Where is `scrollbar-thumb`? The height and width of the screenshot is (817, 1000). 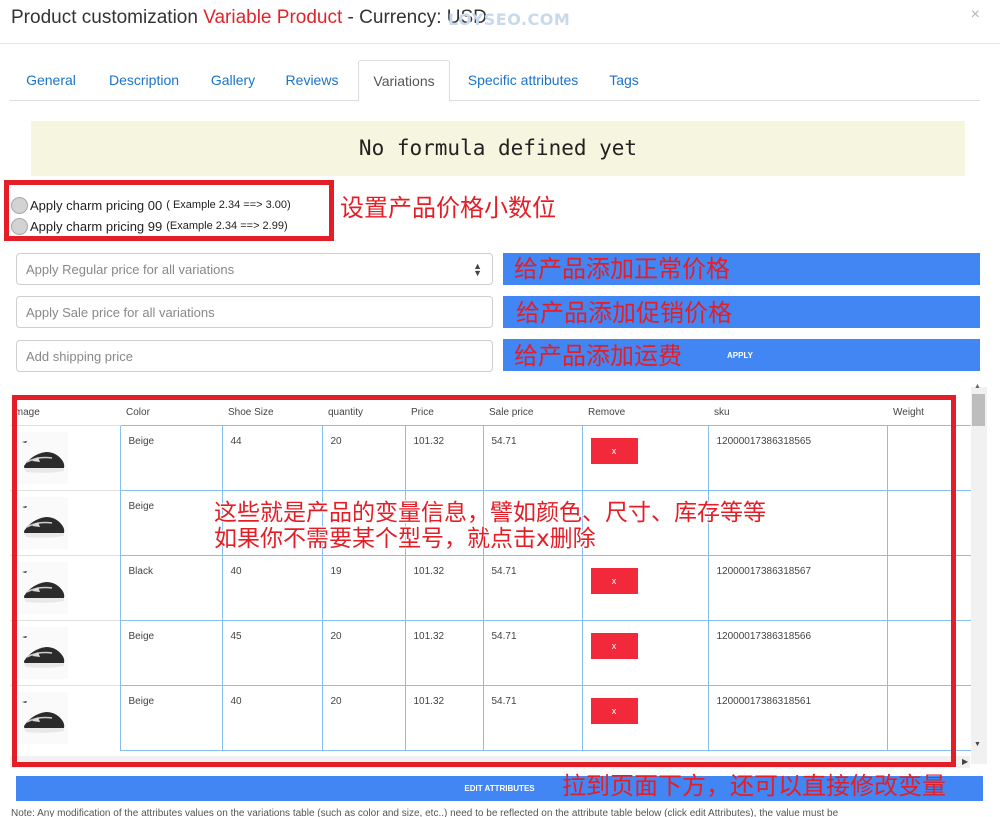
scrollbar-thumb is located at coordinates (978, 410).